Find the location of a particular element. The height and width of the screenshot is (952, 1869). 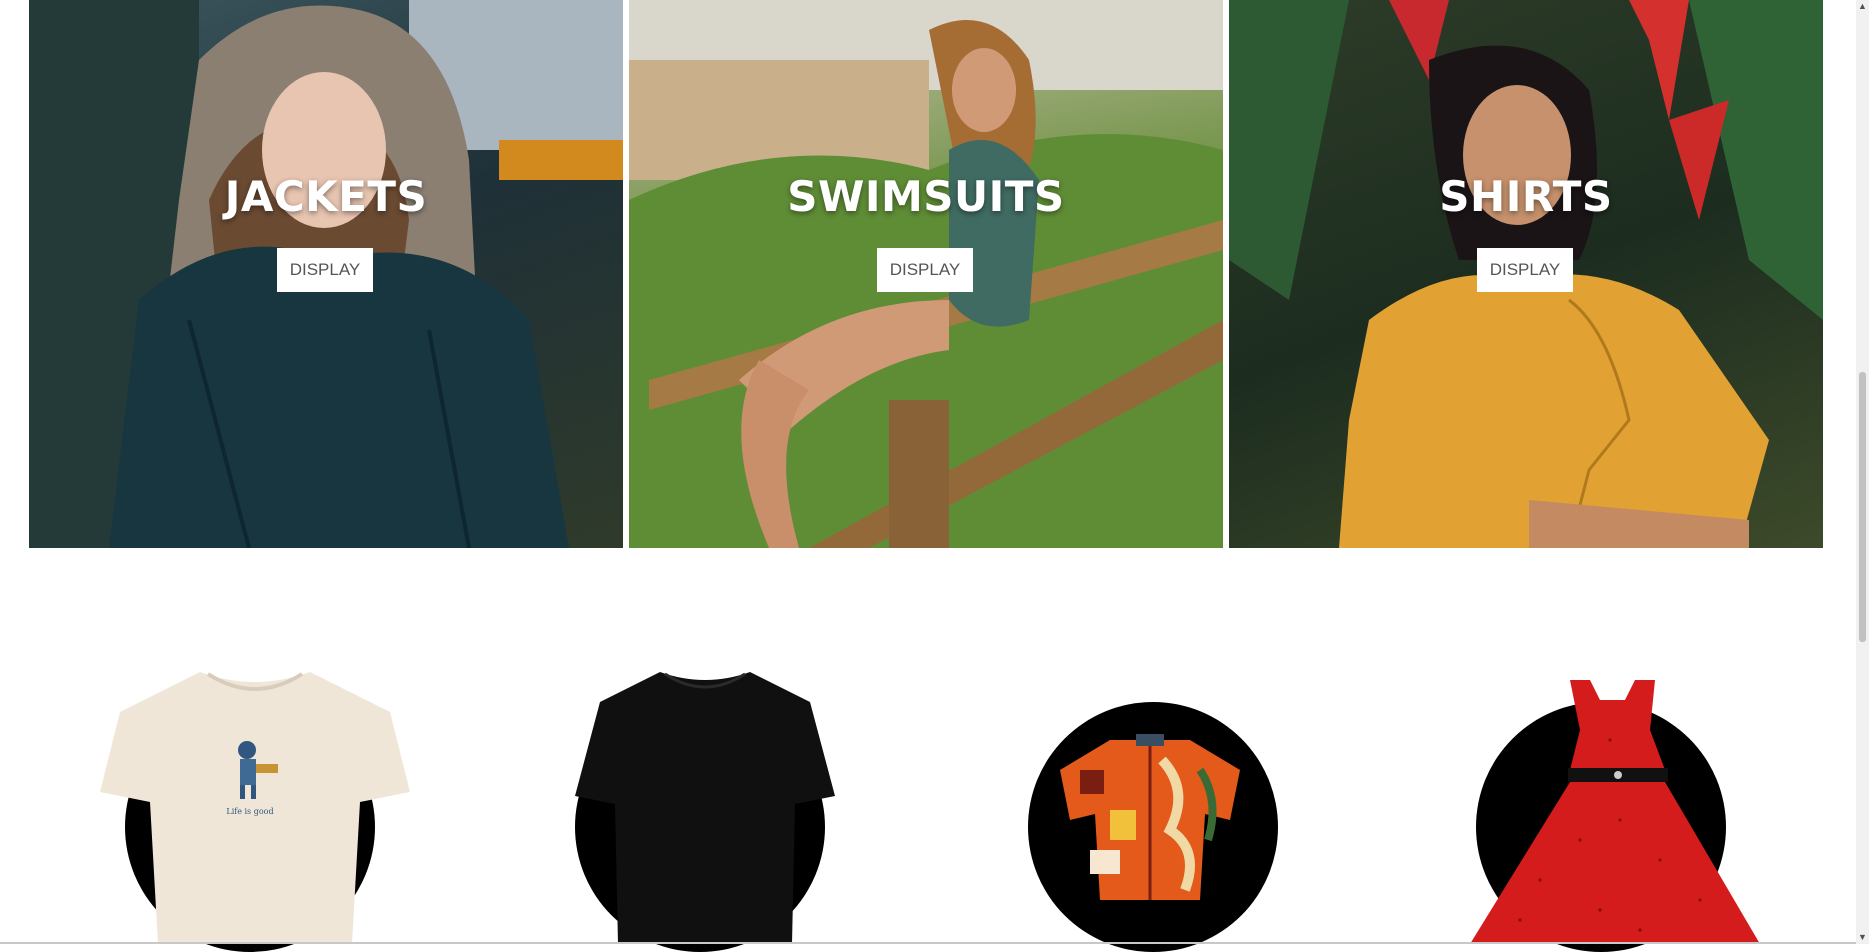

cream-tshirt-image: Life is good is located at coordinates (255, 808).